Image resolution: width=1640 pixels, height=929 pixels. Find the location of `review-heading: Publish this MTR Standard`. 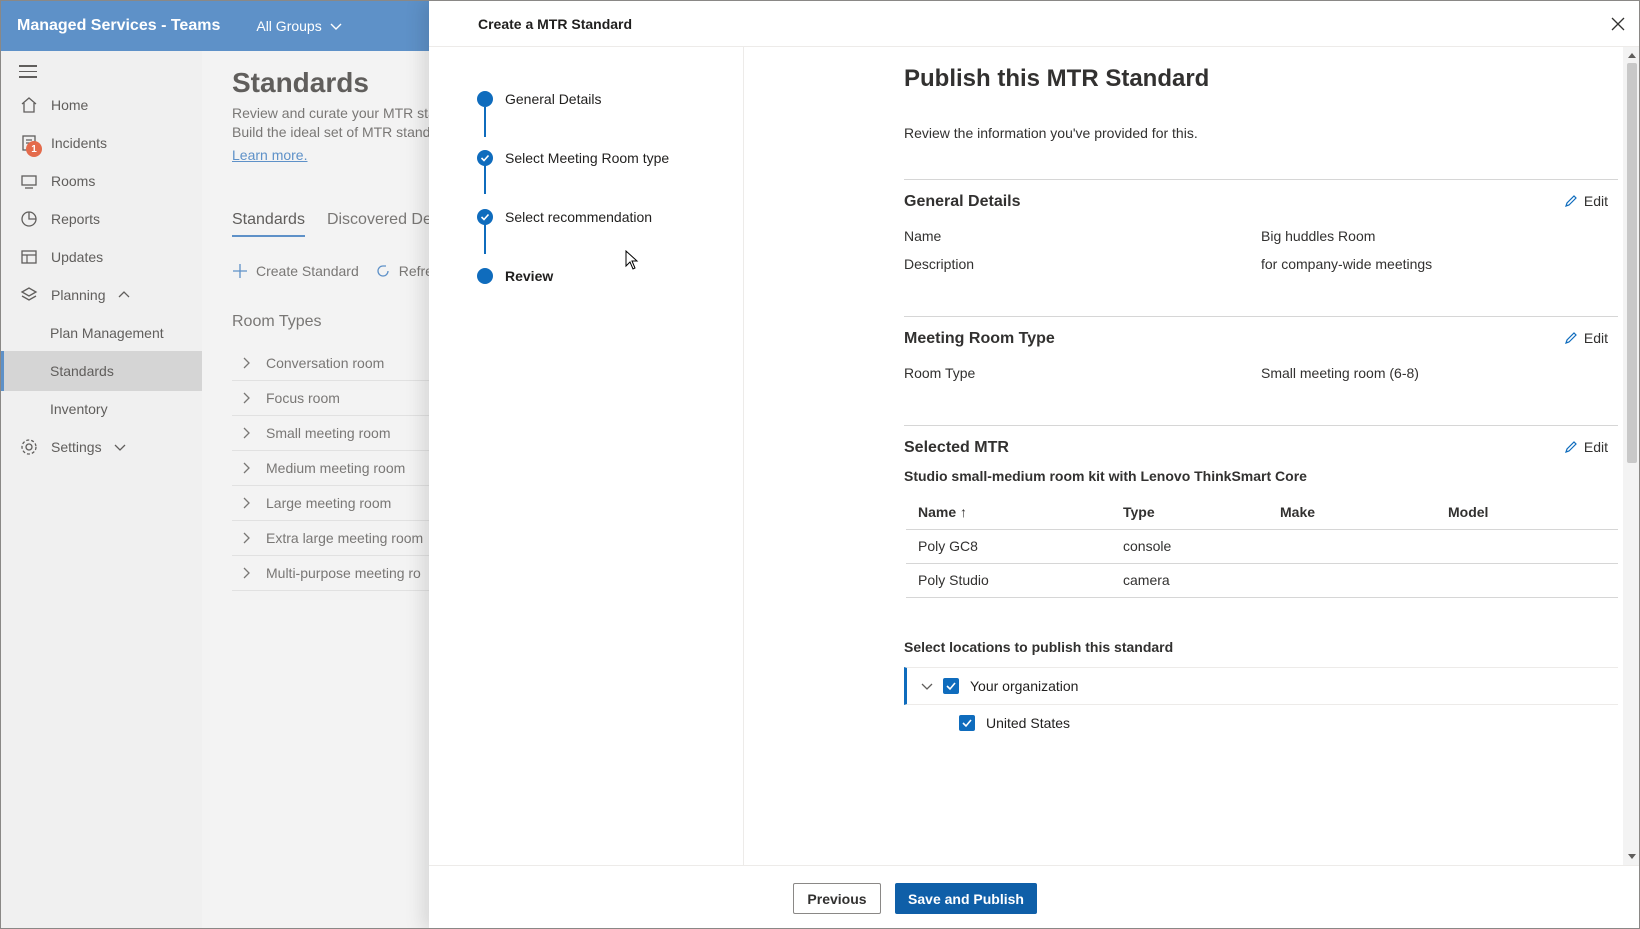

review-heading: Publish this MTR Standard is located at coordinates (1057, 78).